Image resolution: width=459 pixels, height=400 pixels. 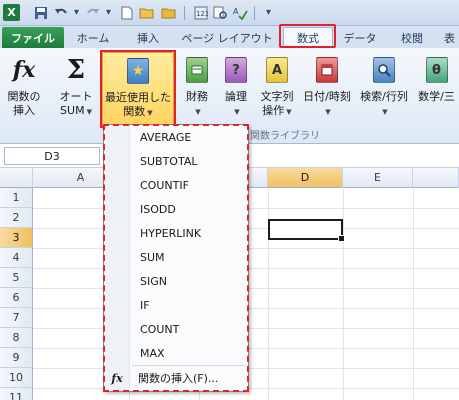 I want to click on print-preview-icon, so click(x=220, y=12).